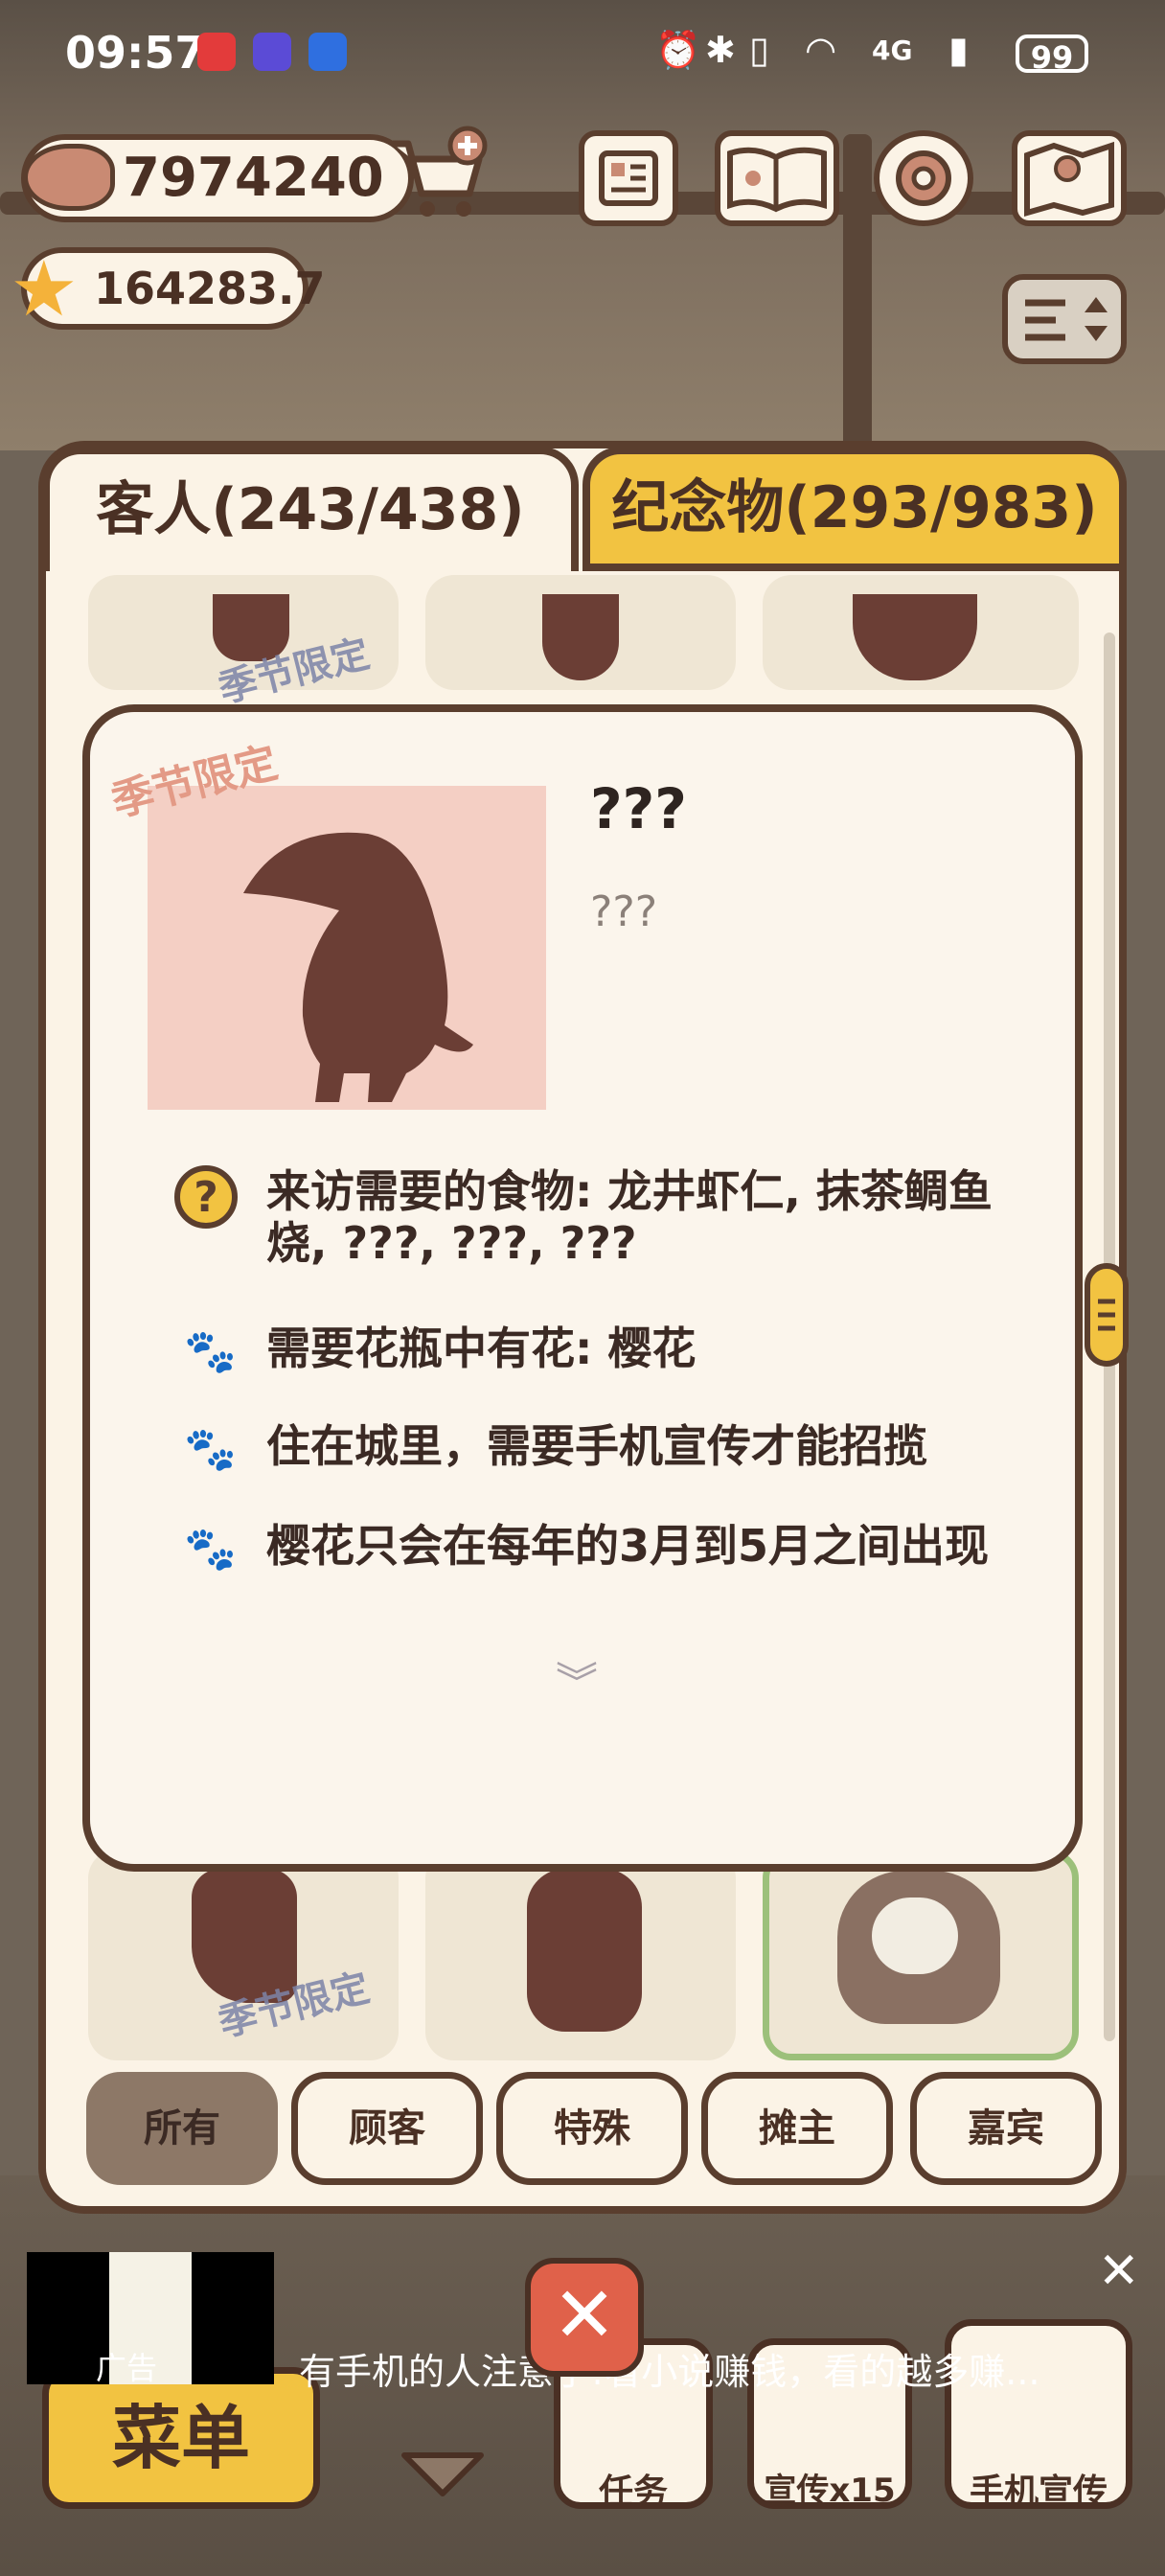  I want to click on map-icon, so click(1069, 179).